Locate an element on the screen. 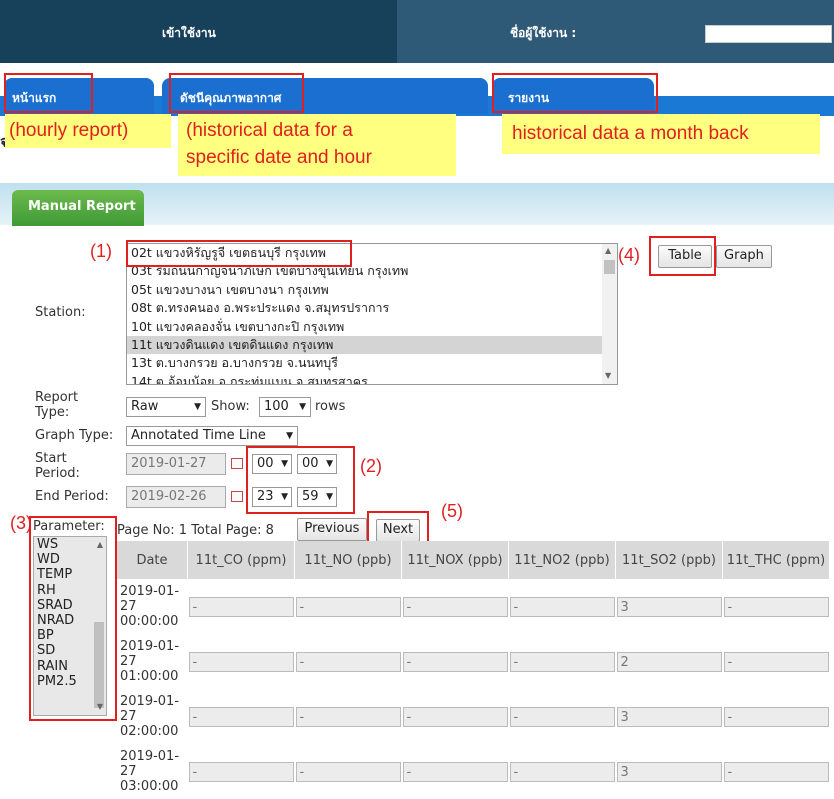  date-cell: 2019-01-27 01:00:00 is located at coordinates (150, 661).